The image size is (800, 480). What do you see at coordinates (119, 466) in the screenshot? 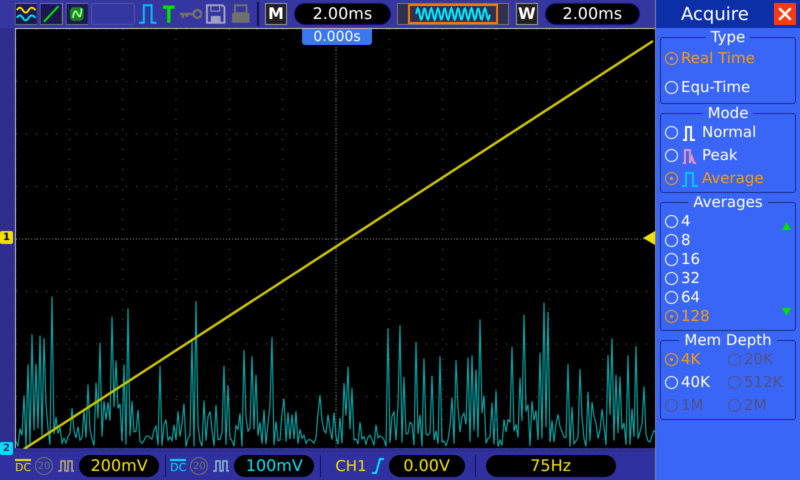
I see `volts-per-div-readout: 200mV` at bounding box center [119, 466].